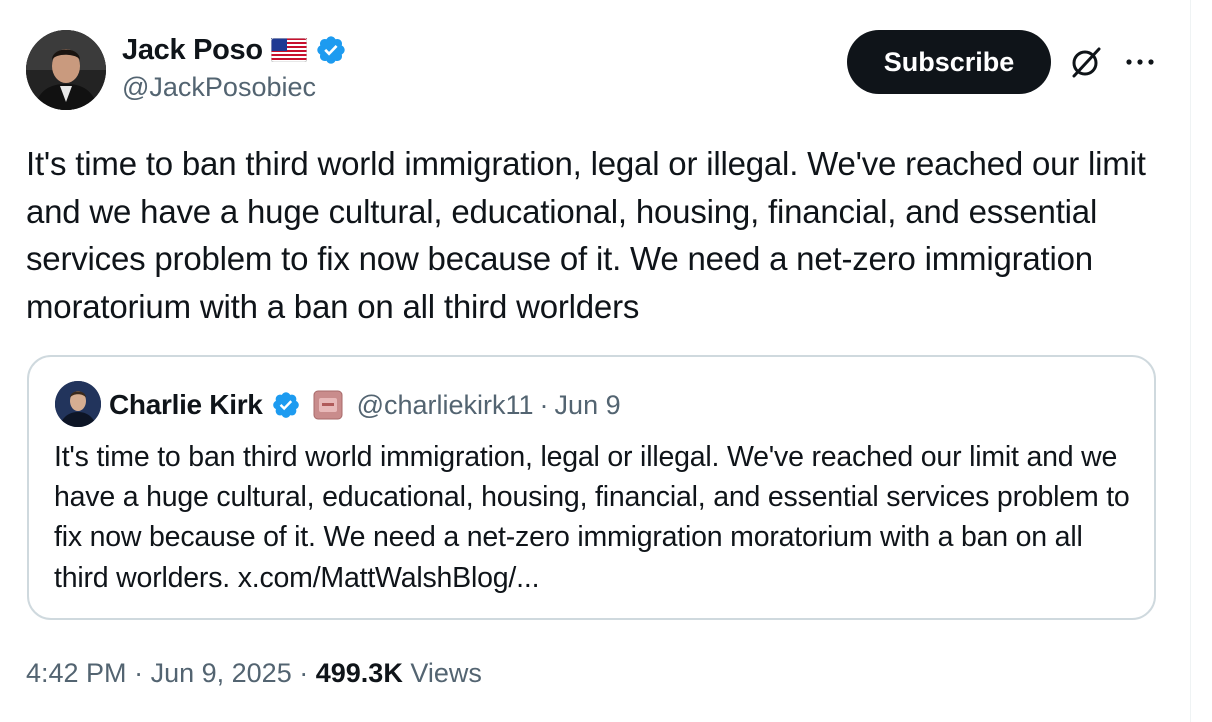 Image resolution: width=1212 pixels, height=722 pixels. What do you see at coordinates (445, 404) in the screenshot?
I see `quoted-author-handle: @charliekirk11` at bounding box center [445, 404].